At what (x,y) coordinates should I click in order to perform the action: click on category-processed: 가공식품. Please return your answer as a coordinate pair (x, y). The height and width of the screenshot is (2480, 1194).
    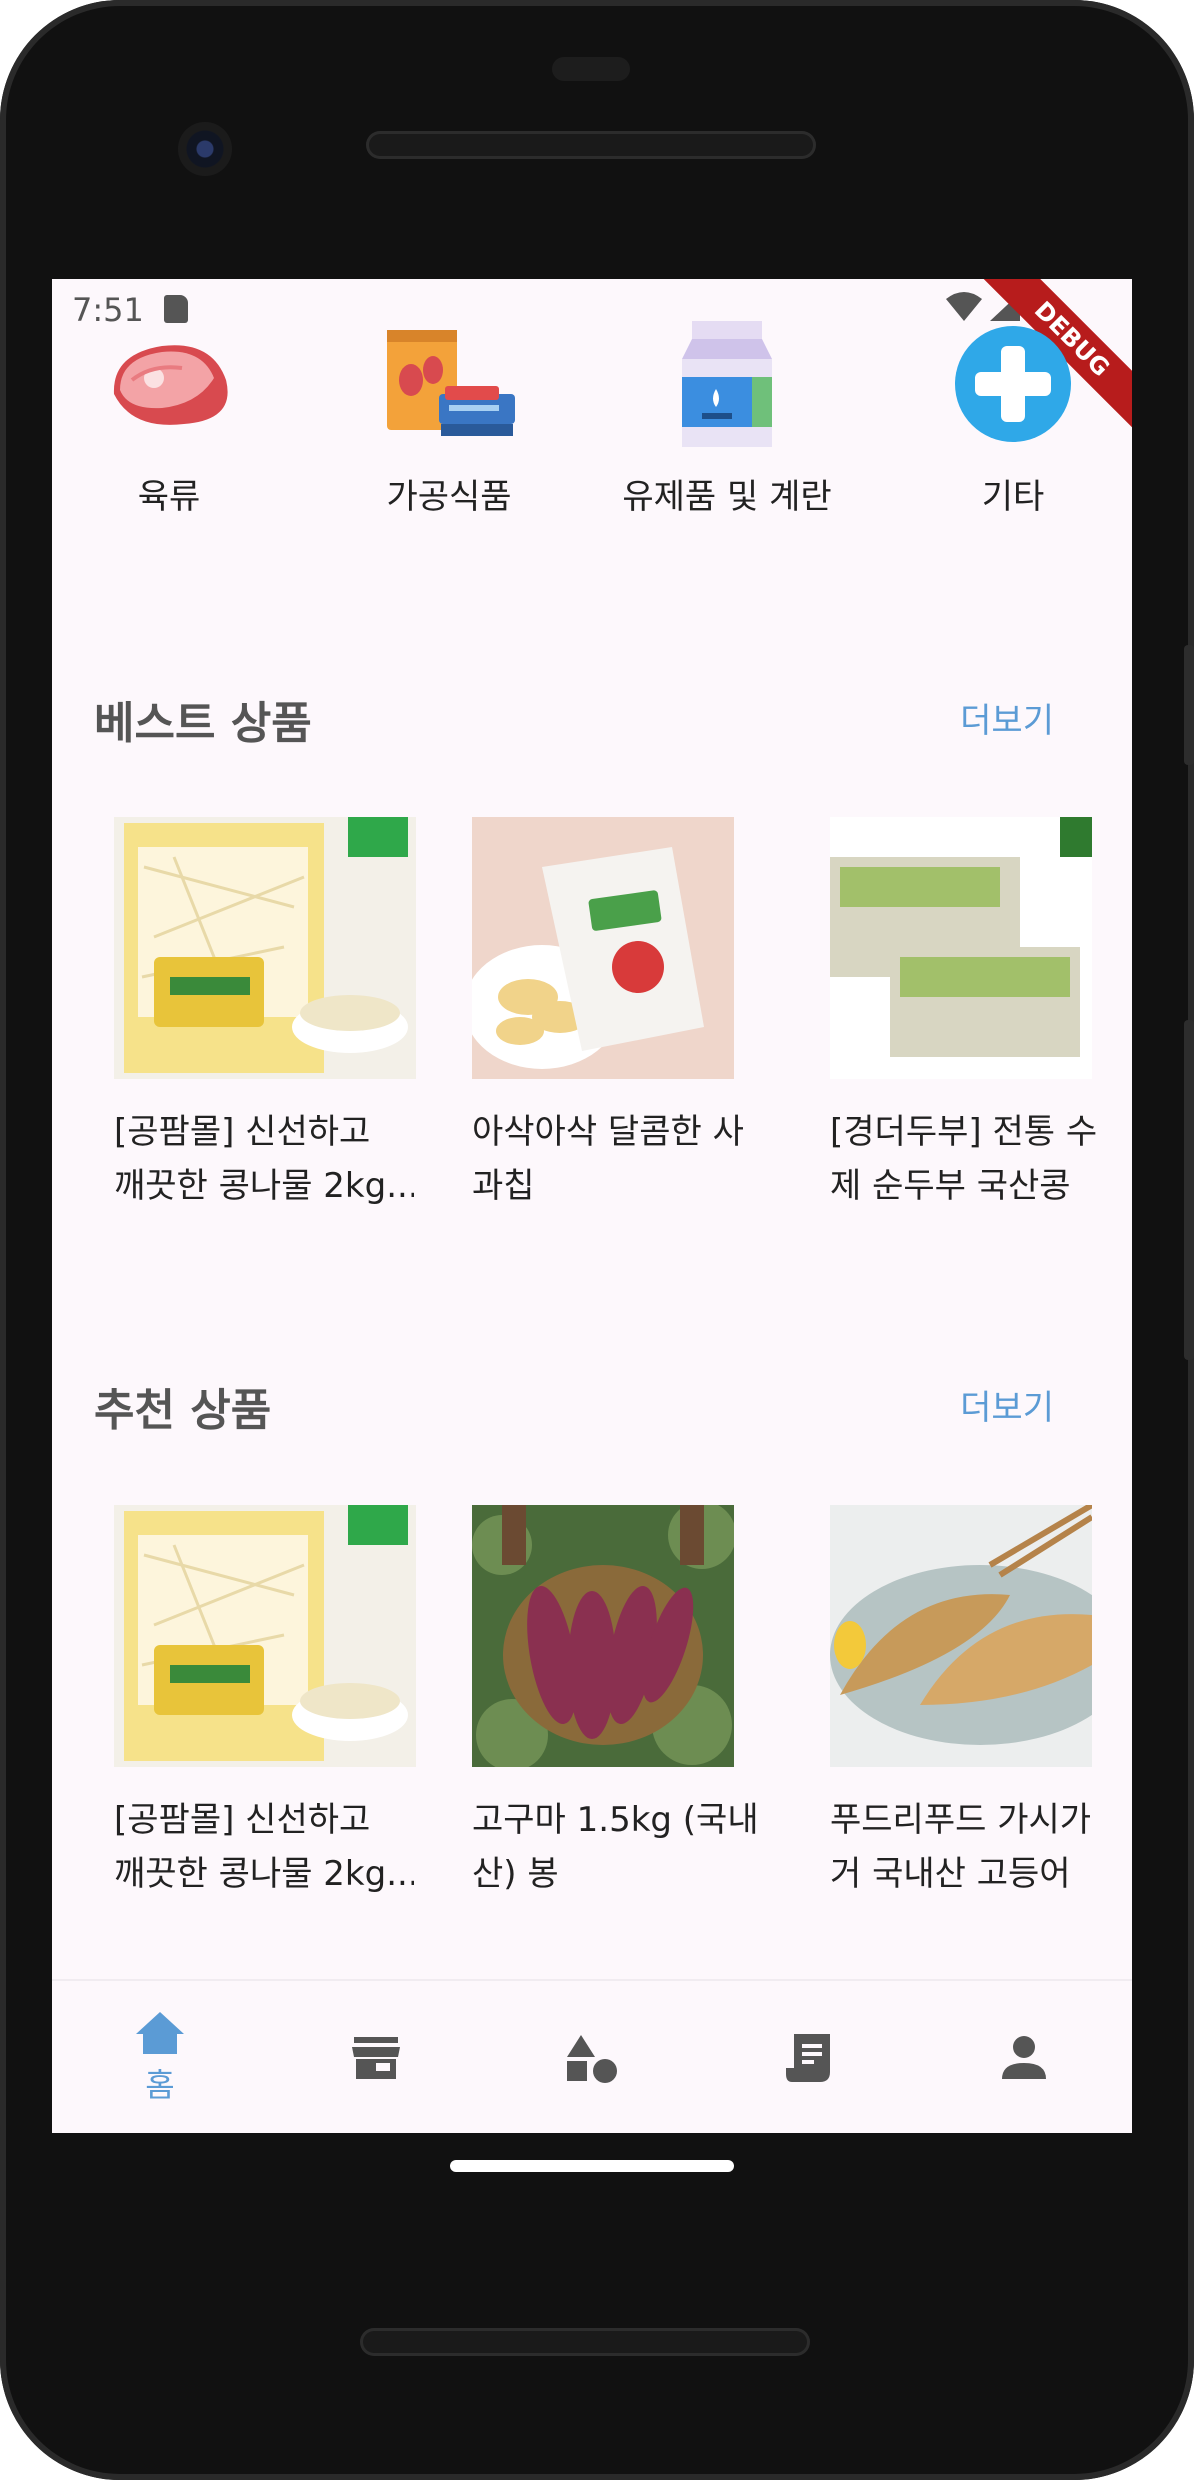
    Looking at the image, I should click on (449, 418).